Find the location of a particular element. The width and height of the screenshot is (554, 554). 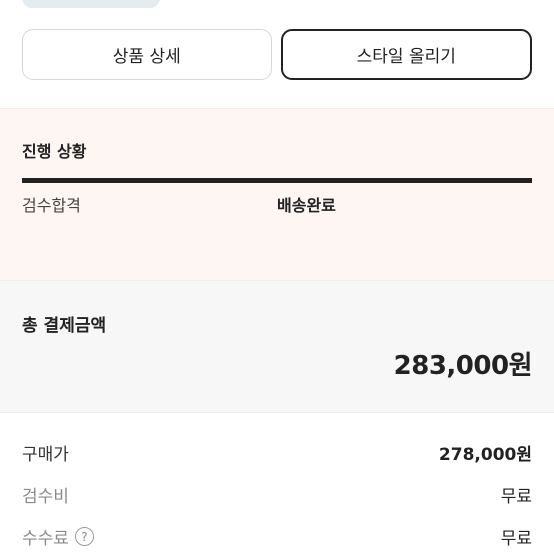

total-payment-label: 총 결제금액 is located at coordinates (64, 326).